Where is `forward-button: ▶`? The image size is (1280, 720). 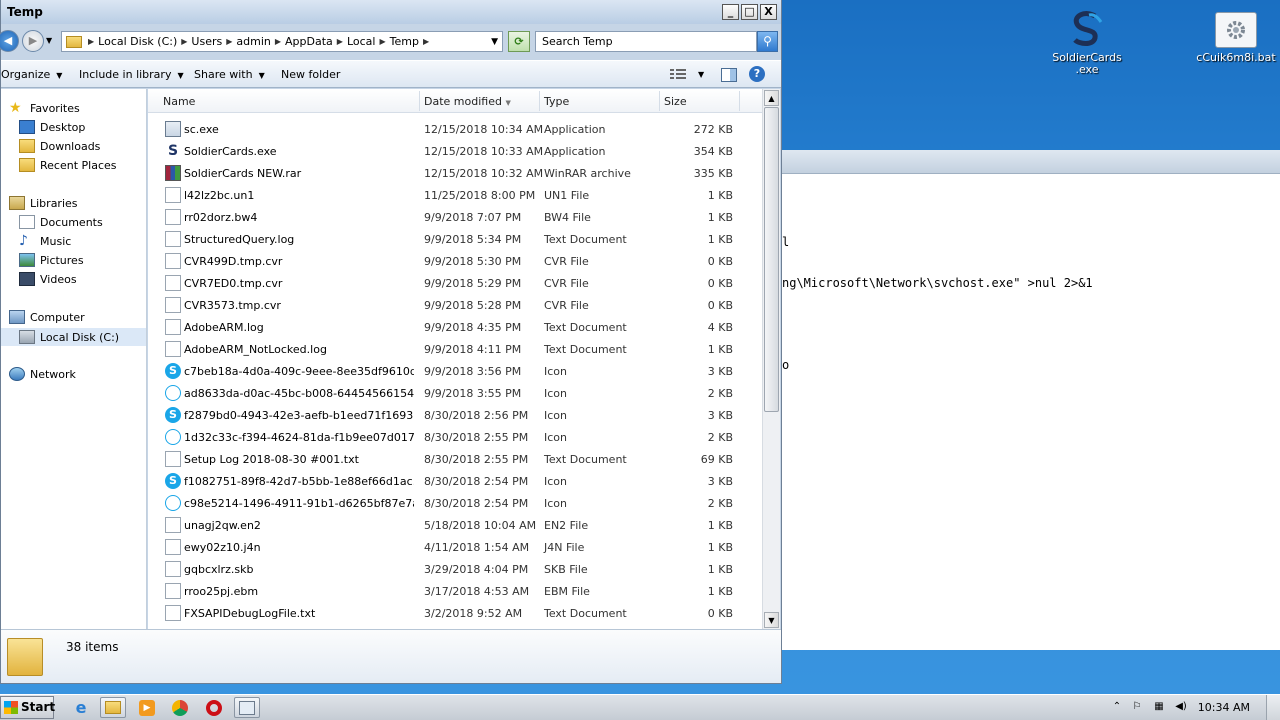 forward-button: ▶ is located at coordinates (33, 41).